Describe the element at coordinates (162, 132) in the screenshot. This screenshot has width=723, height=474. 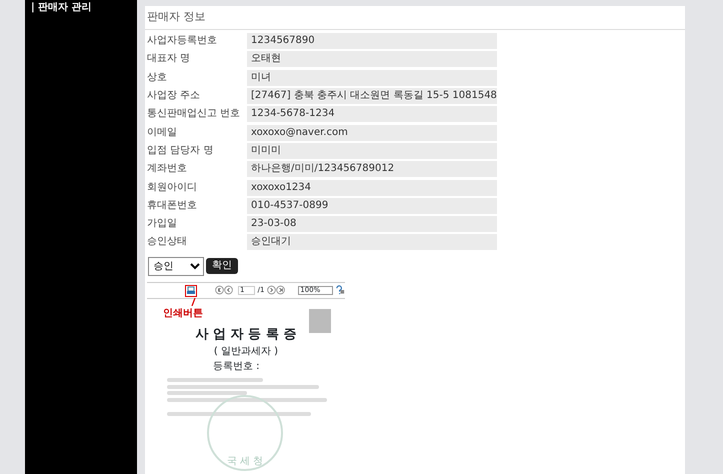
I see `field-label: 이메일` at that location.